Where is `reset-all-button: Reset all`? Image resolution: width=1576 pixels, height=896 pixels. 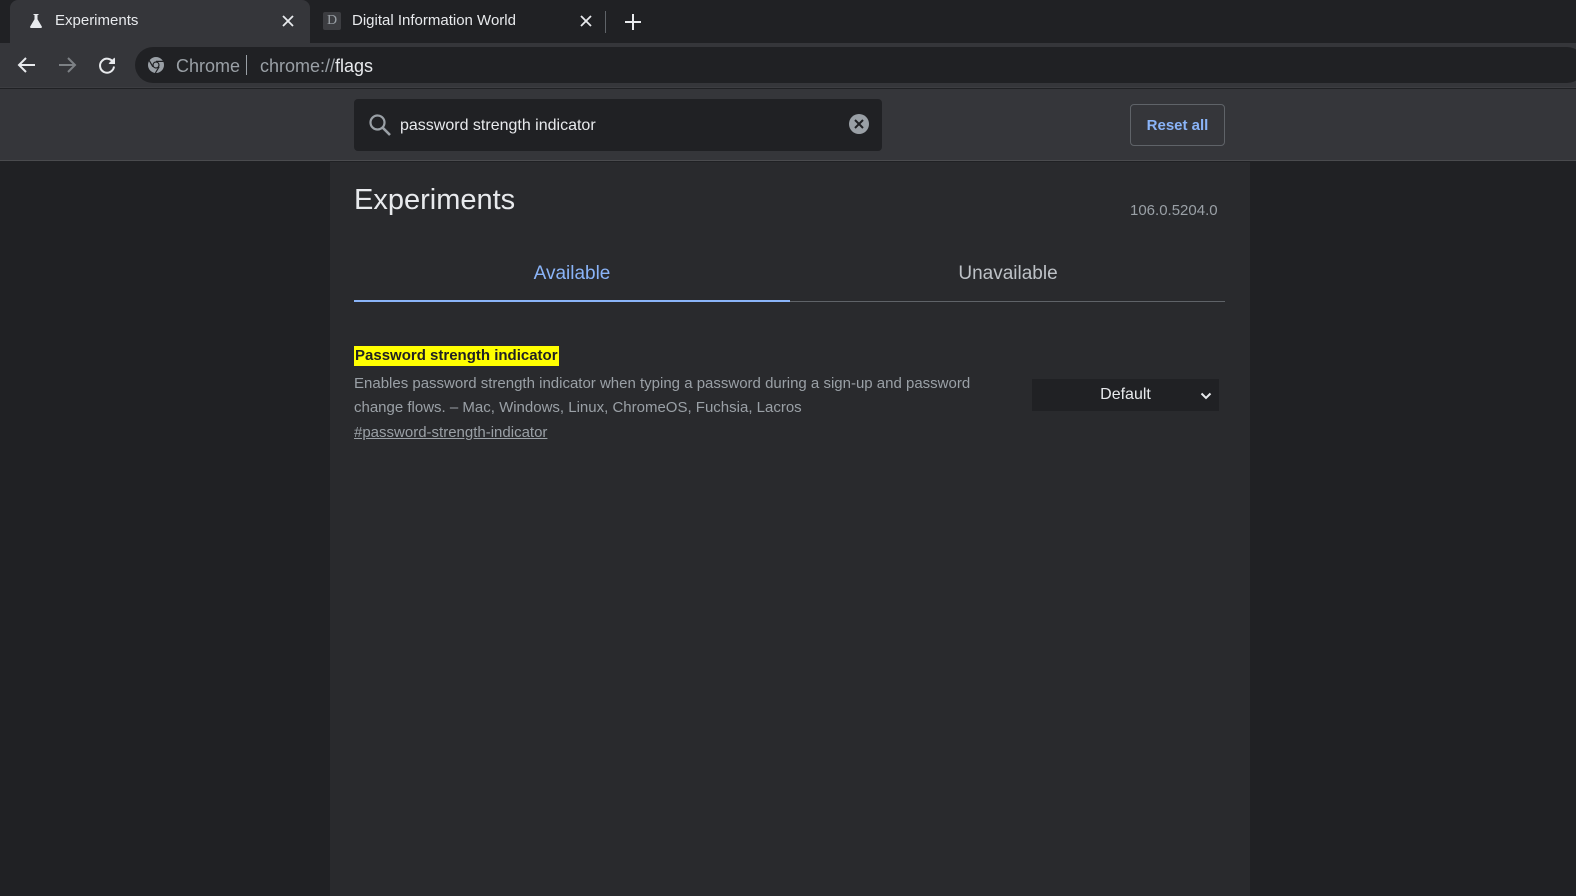 reset-all-button: Reset all is located at coordinates (1177, 125).